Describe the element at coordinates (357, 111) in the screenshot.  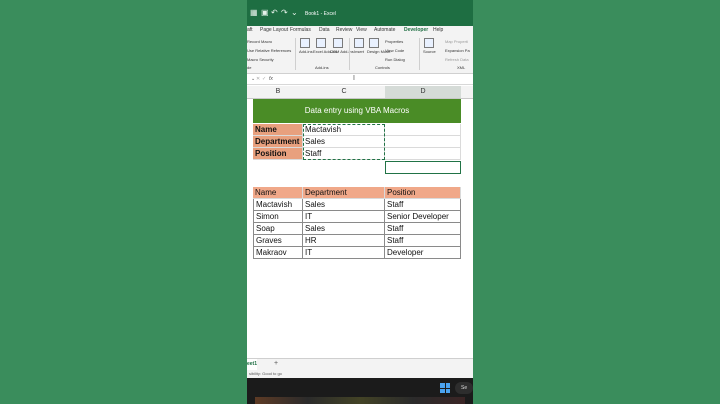
I see `title-banner: Data entry using VBA Macros` at that location.